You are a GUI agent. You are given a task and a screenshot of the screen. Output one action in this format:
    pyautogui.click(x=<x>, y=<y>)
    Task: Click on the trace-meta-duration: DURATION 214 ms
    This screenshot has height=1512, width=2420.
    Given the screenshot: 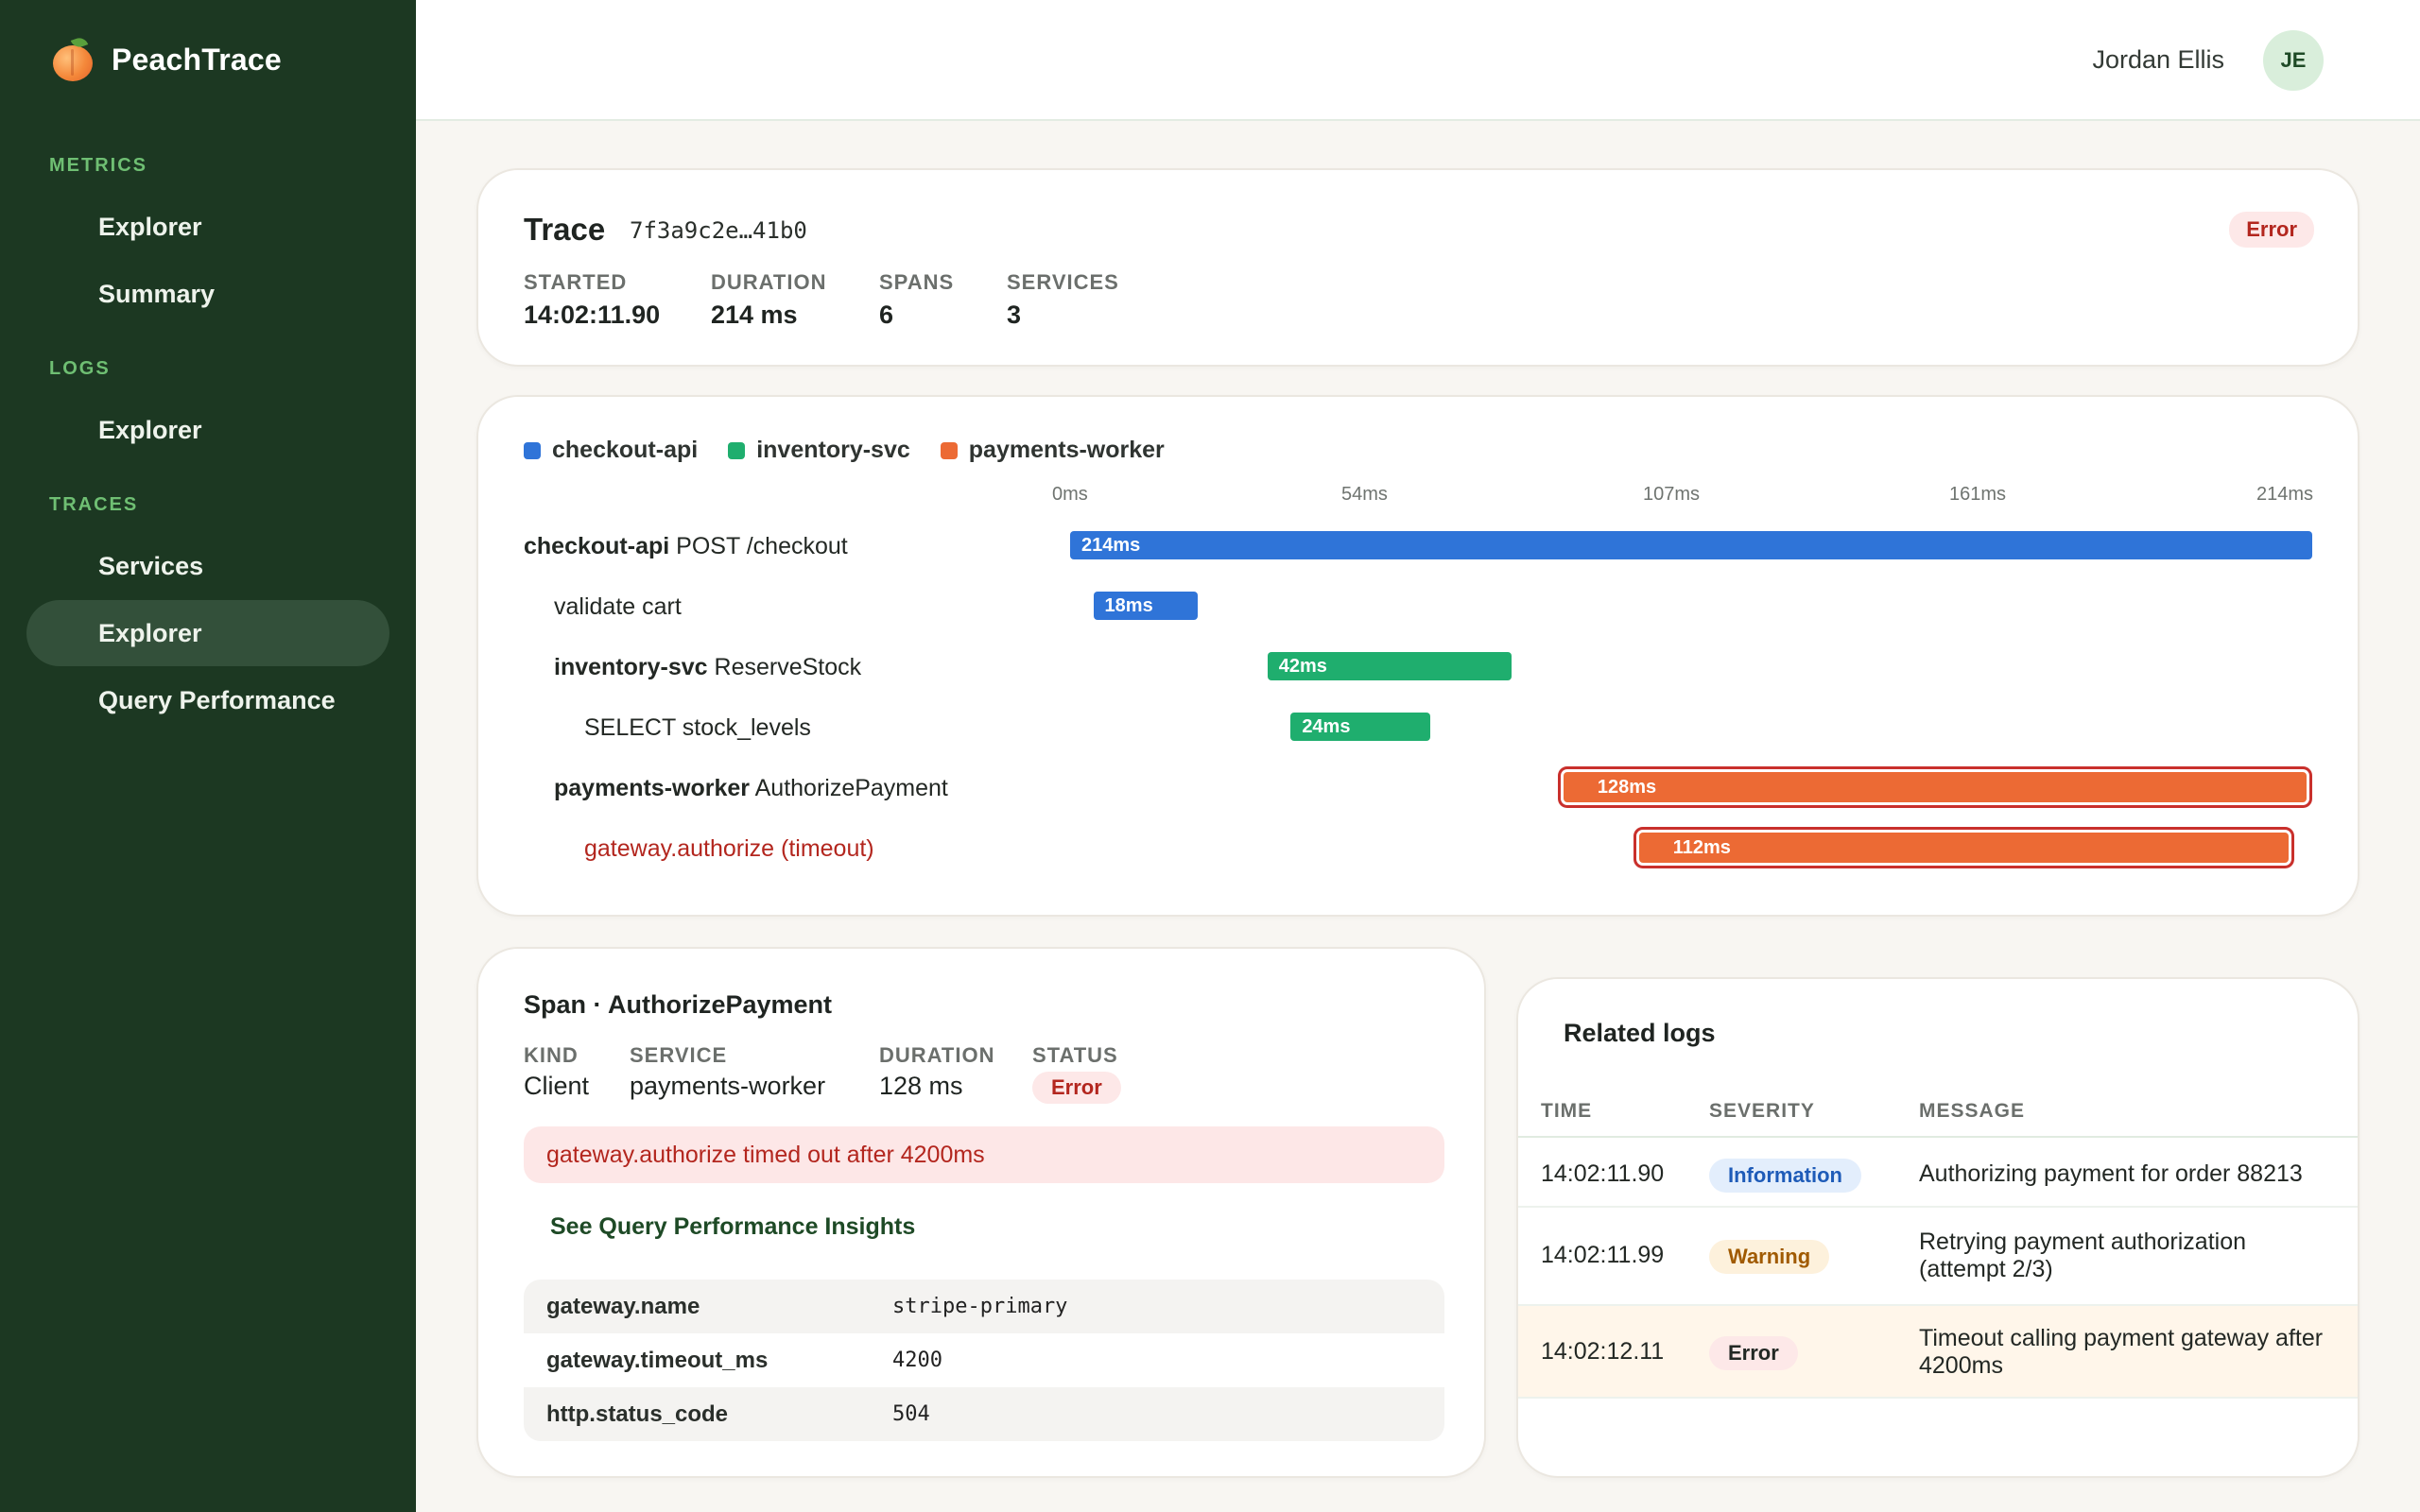 What is the action you would take?
    pyautogui.click(x=768, y=300)
    